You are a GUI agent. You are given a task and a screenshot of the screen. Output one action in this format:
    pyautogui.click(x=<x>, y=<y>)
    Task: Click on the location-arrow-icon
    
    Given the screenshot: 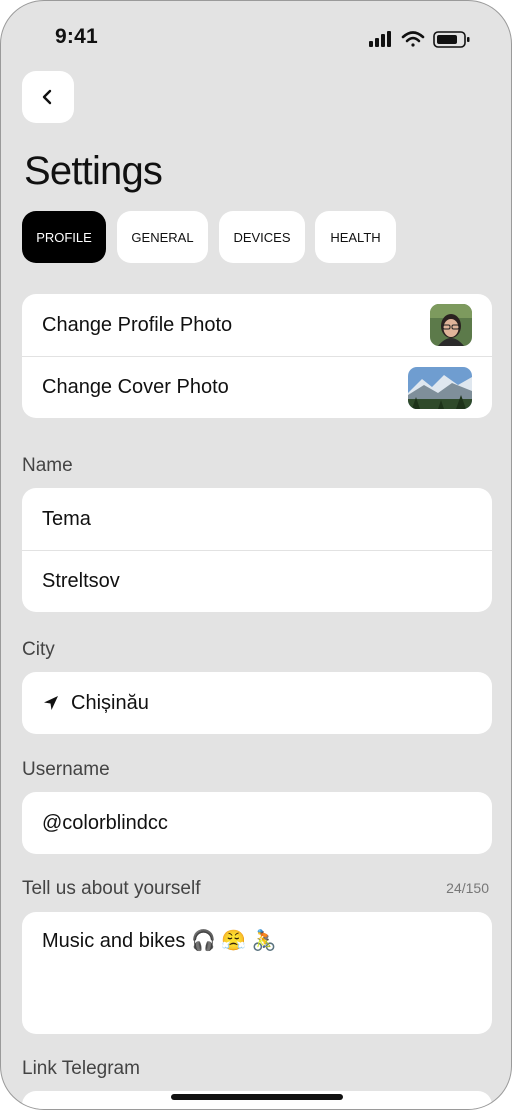 What is the action you would take?
    pyautogui.click(x=51, y=703)
    